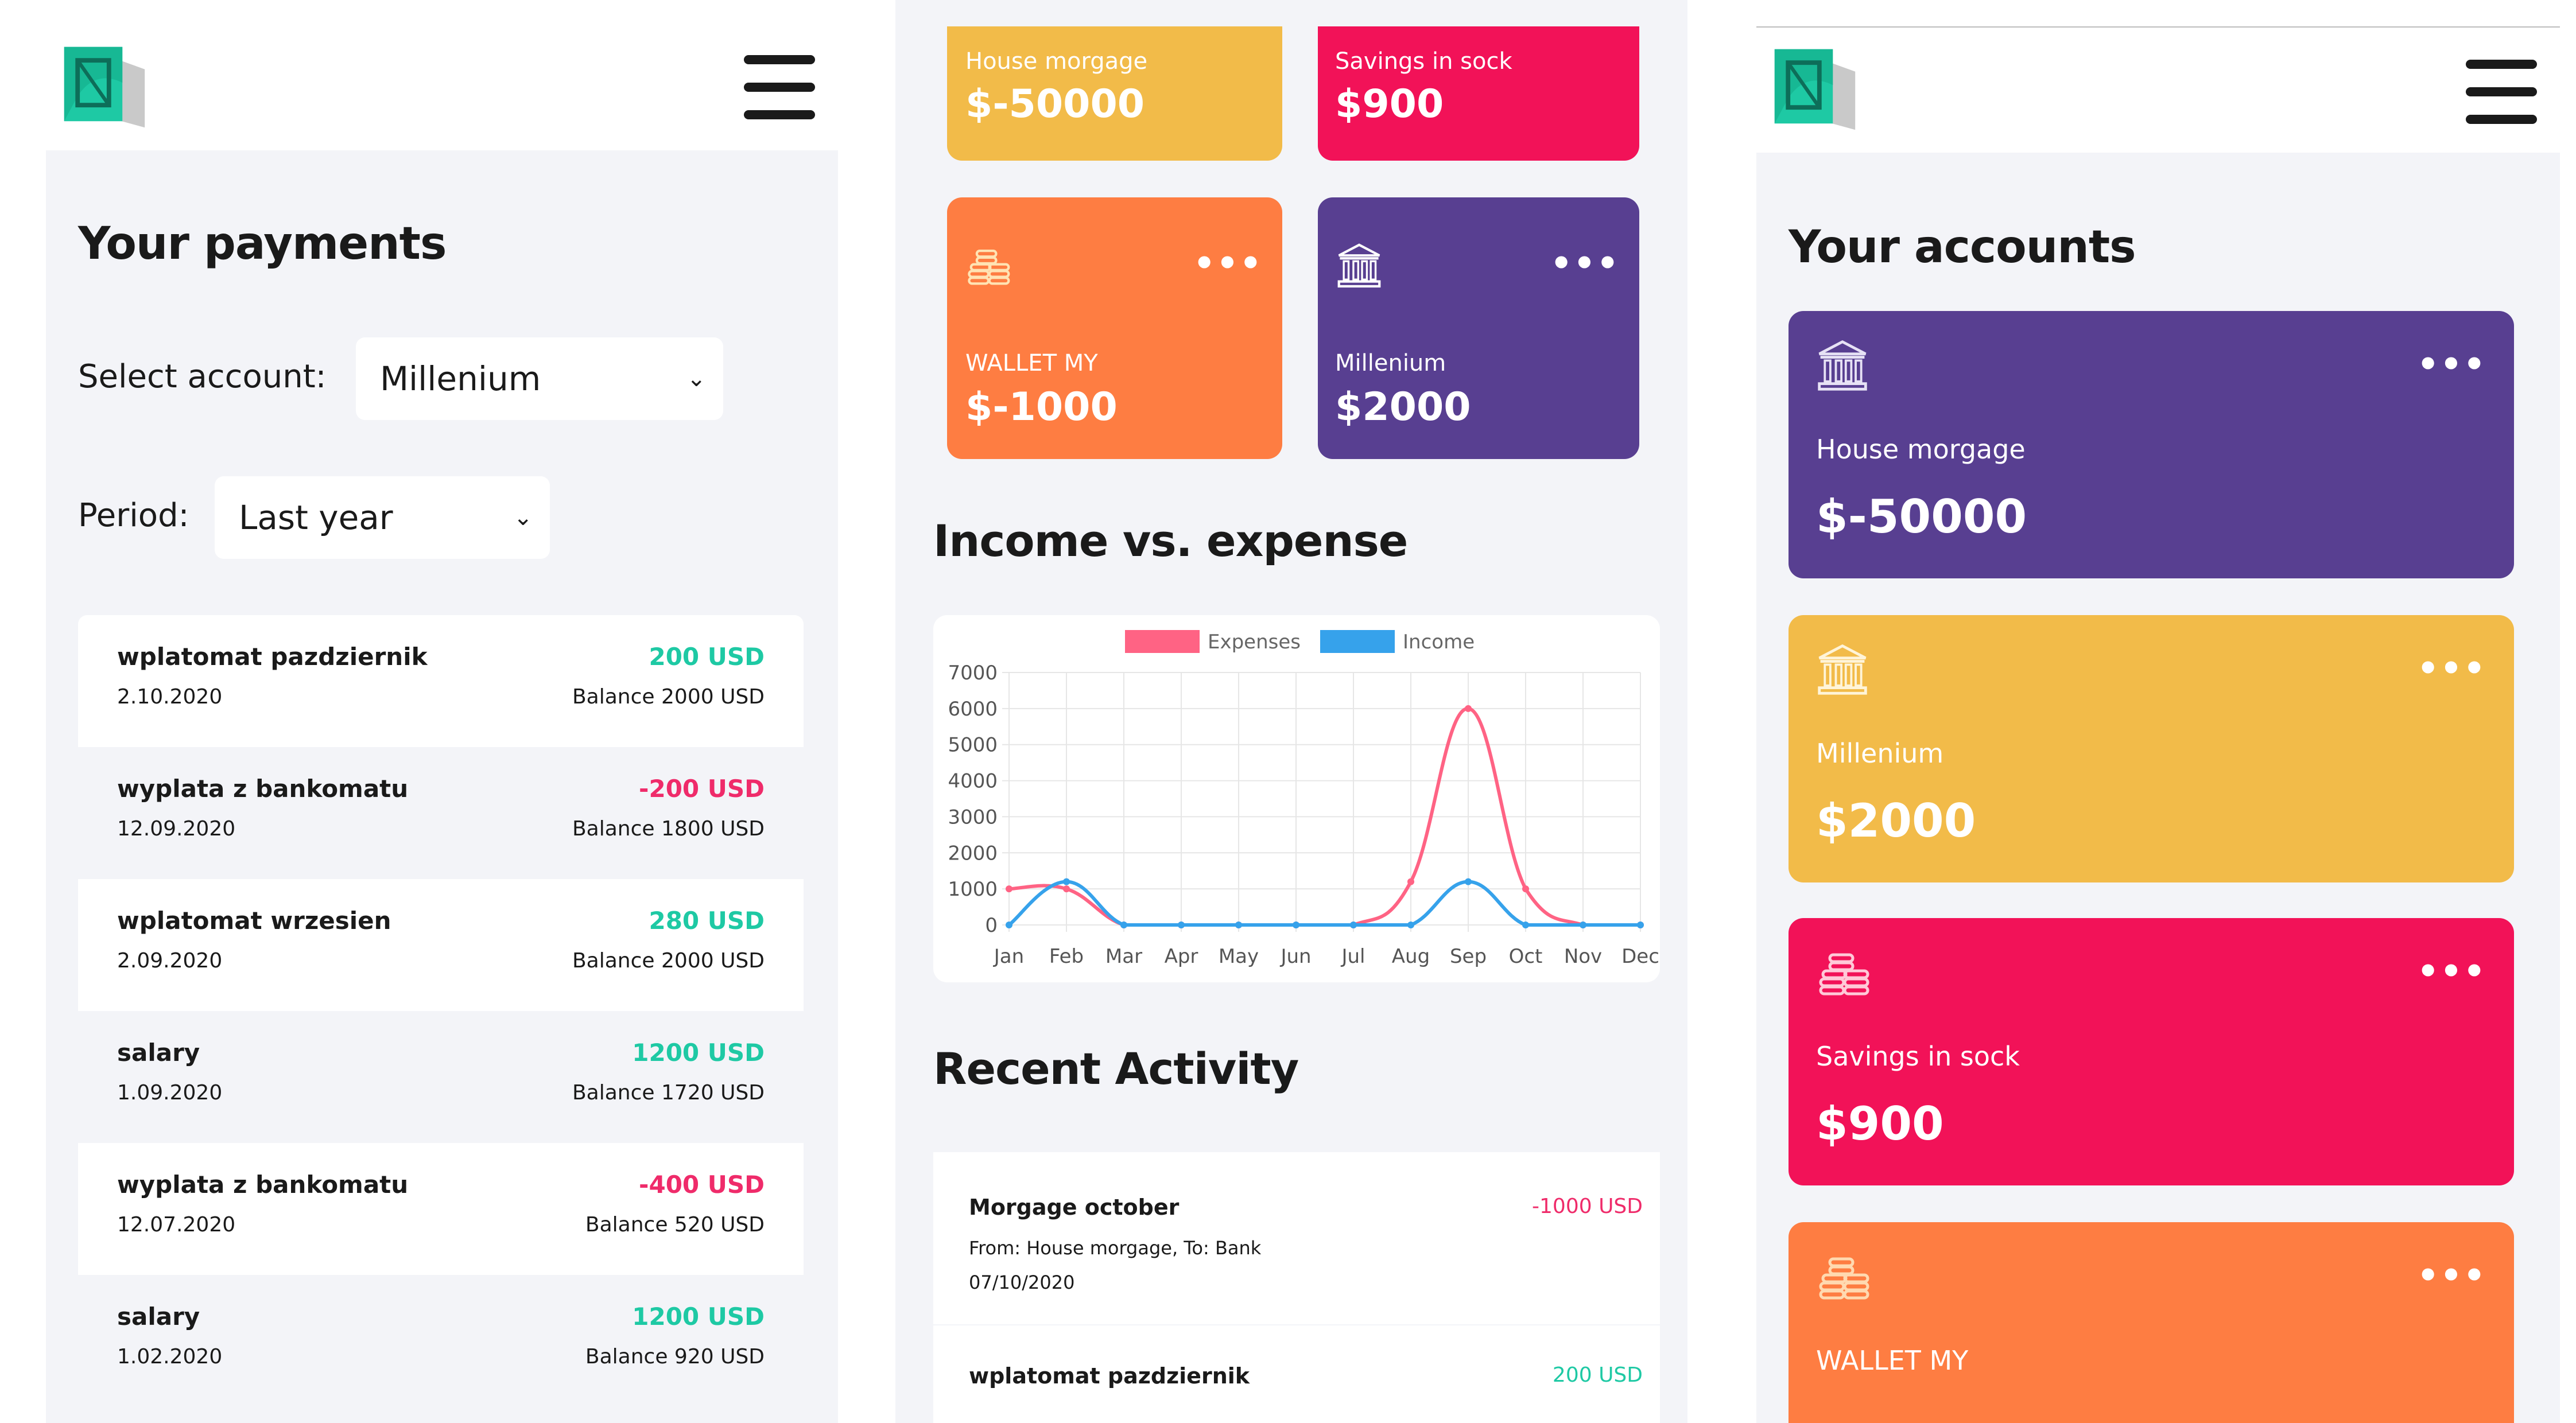  I want to click on activity-name: wplatomat pazdziernik, so click(1109, 1376).